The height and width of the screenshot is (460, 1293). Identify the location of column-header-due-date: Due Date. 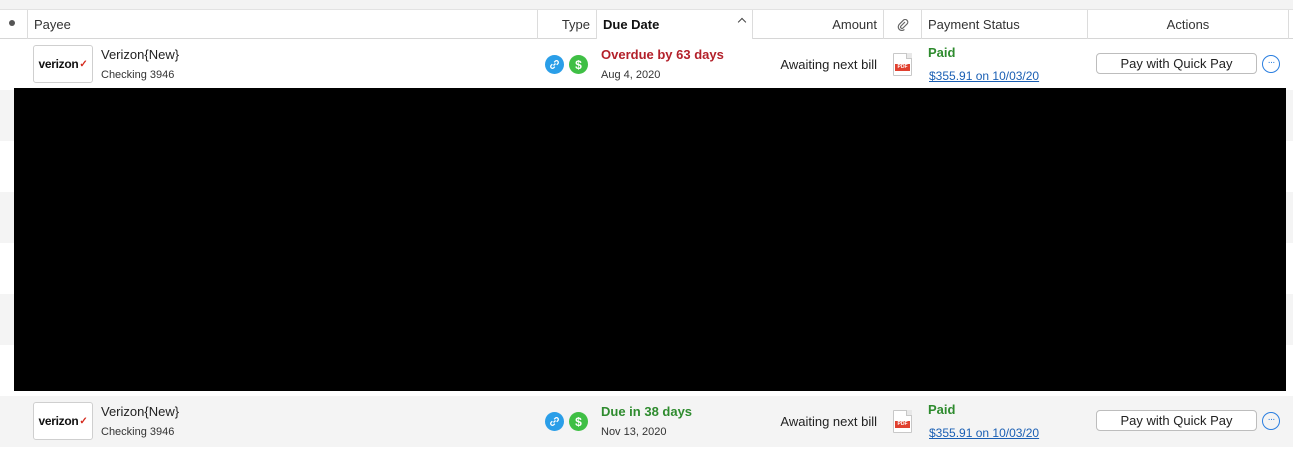
(675, 24).